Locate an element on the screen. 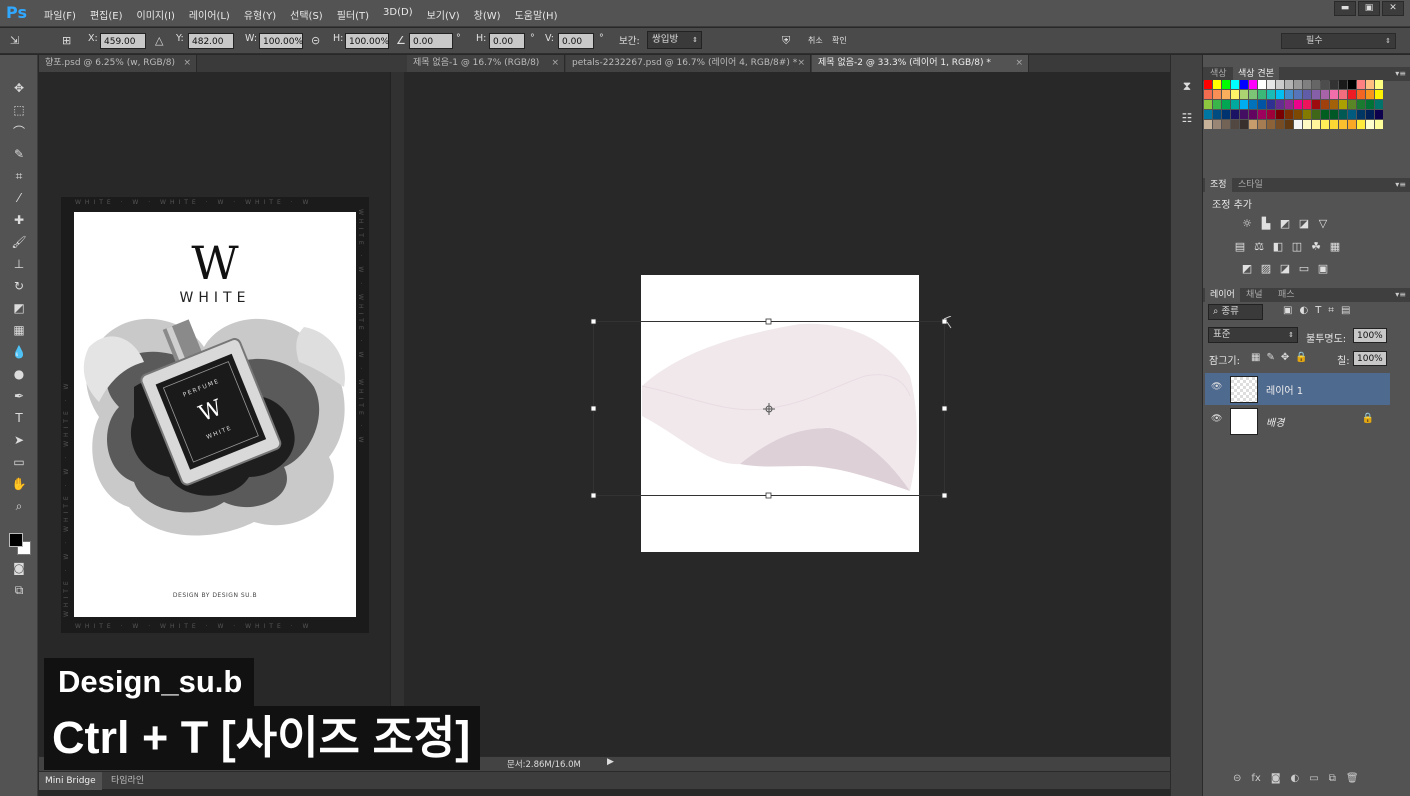 This screenshot has height=796, width=1410. smart-filter-icon: ▤ is located at coordinates (1345, 310).